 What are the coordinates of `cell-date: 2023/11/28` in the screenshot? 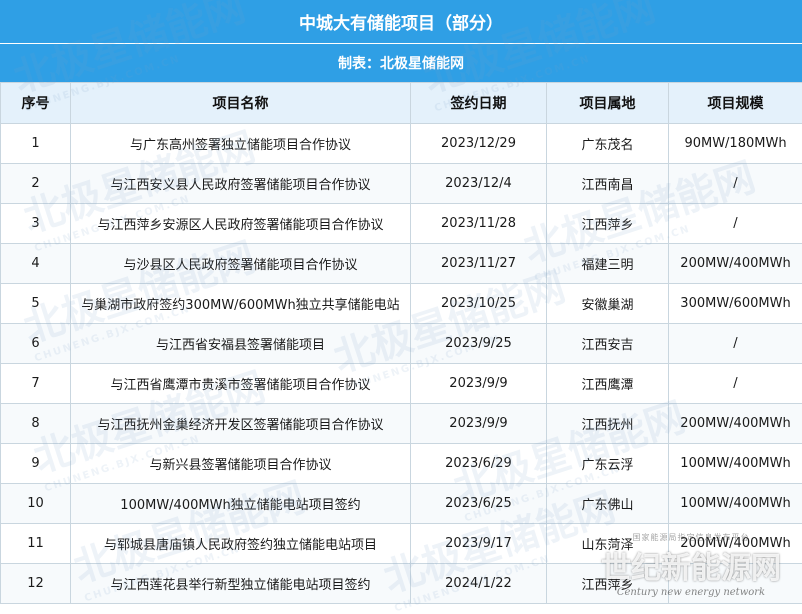 It's located at (479, 224).